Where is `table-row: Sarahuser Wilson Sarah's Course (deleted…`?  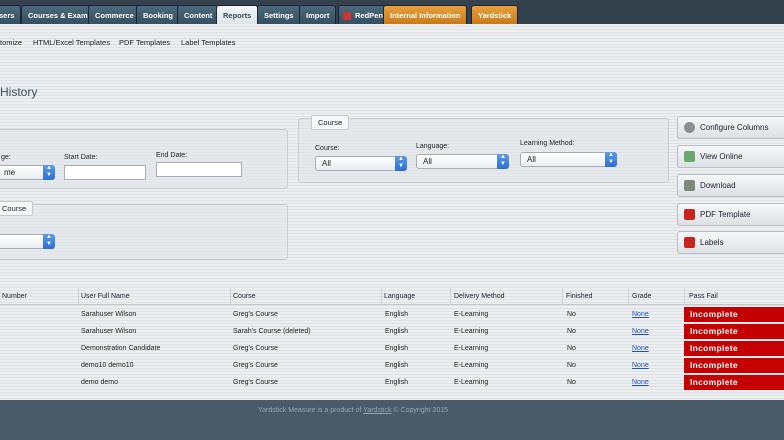
table-row: Sarahuser Wilson Sarah's Course (deleted… is located at coordinates (392, 331).